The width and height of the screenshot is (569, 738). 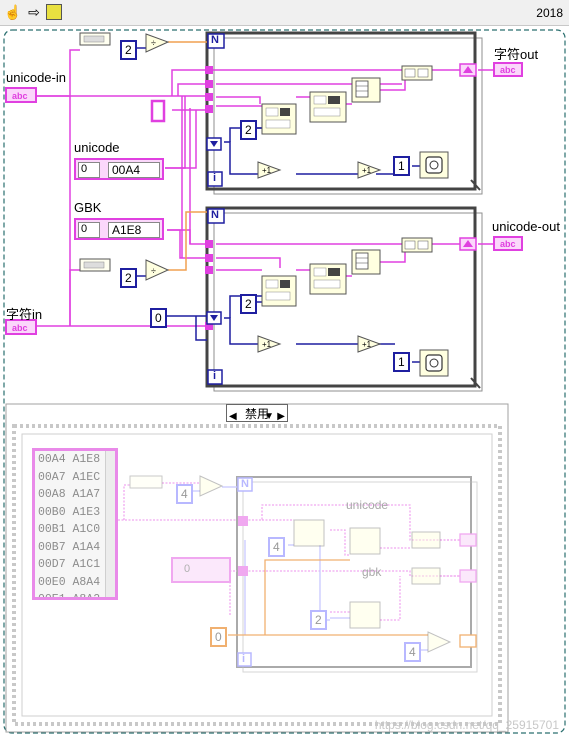 What do you see at coordinates (244, 659) in the screenshot?
I see `disabled-iteration-letter: i` at bounding box center [244, 659].